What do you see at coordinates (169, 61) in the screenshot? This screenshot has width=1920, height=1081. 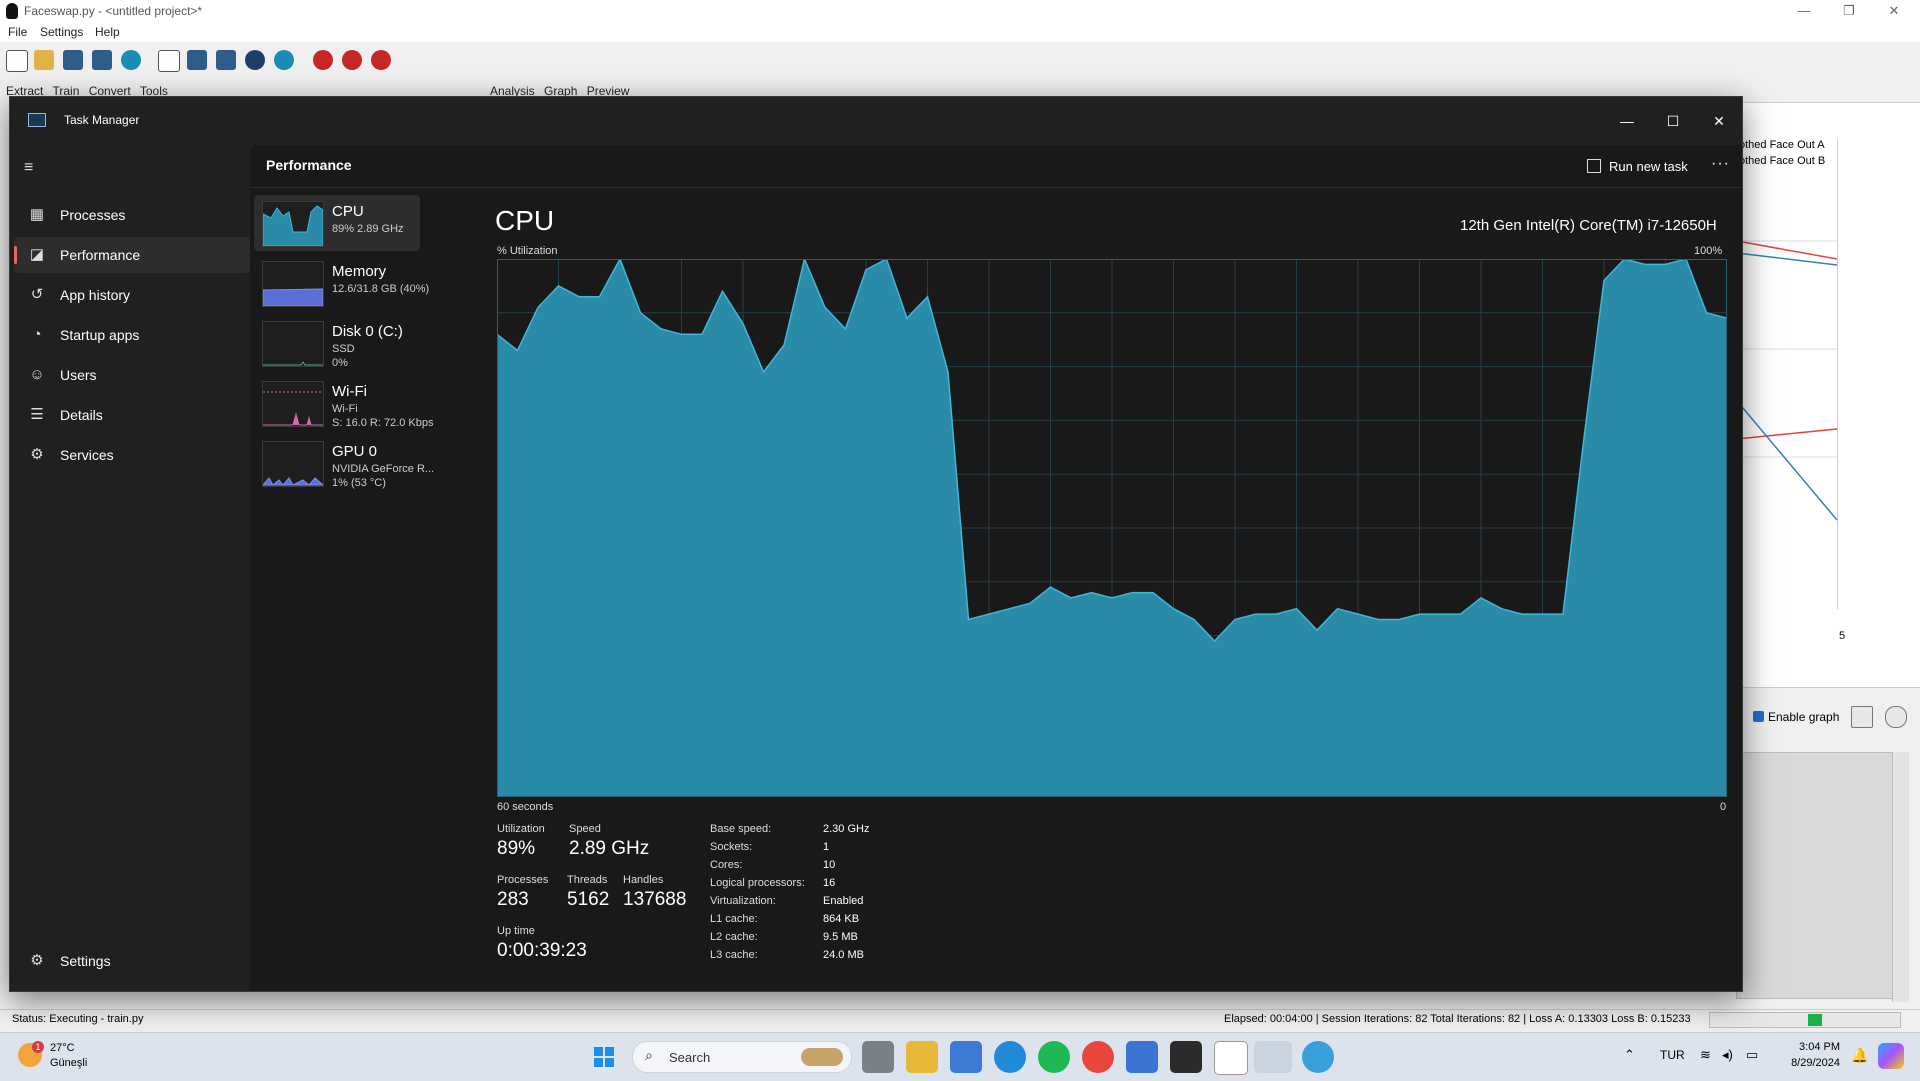 I see `new-task-icon` at bounding box center [169, 61].